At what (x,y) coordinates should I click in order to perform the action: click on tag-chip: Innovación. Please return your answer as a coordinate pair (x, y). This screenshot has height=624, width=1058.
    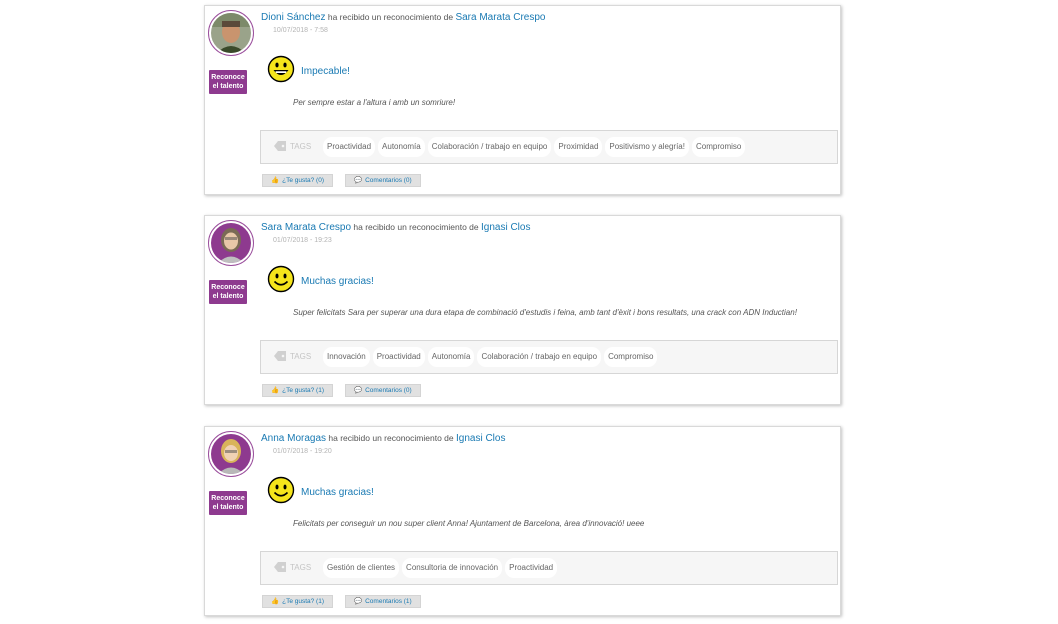
    Looking at the image, I should click on (346, 357).